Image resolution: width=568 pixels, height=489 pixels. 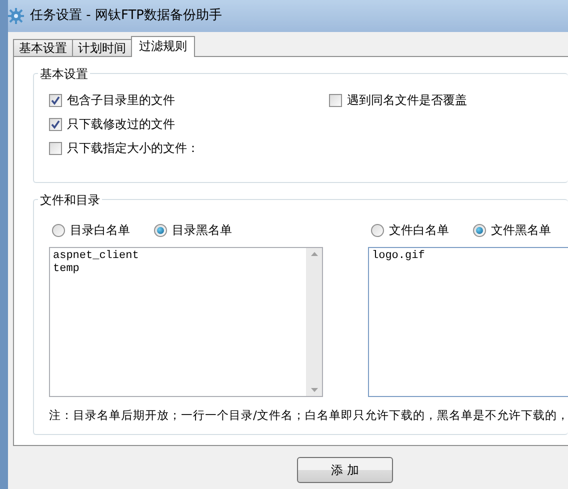 What do you see at coordinates (102, 48) in the screenshot?
I see `tab: 计划时间` at bounding box center [102, 48].